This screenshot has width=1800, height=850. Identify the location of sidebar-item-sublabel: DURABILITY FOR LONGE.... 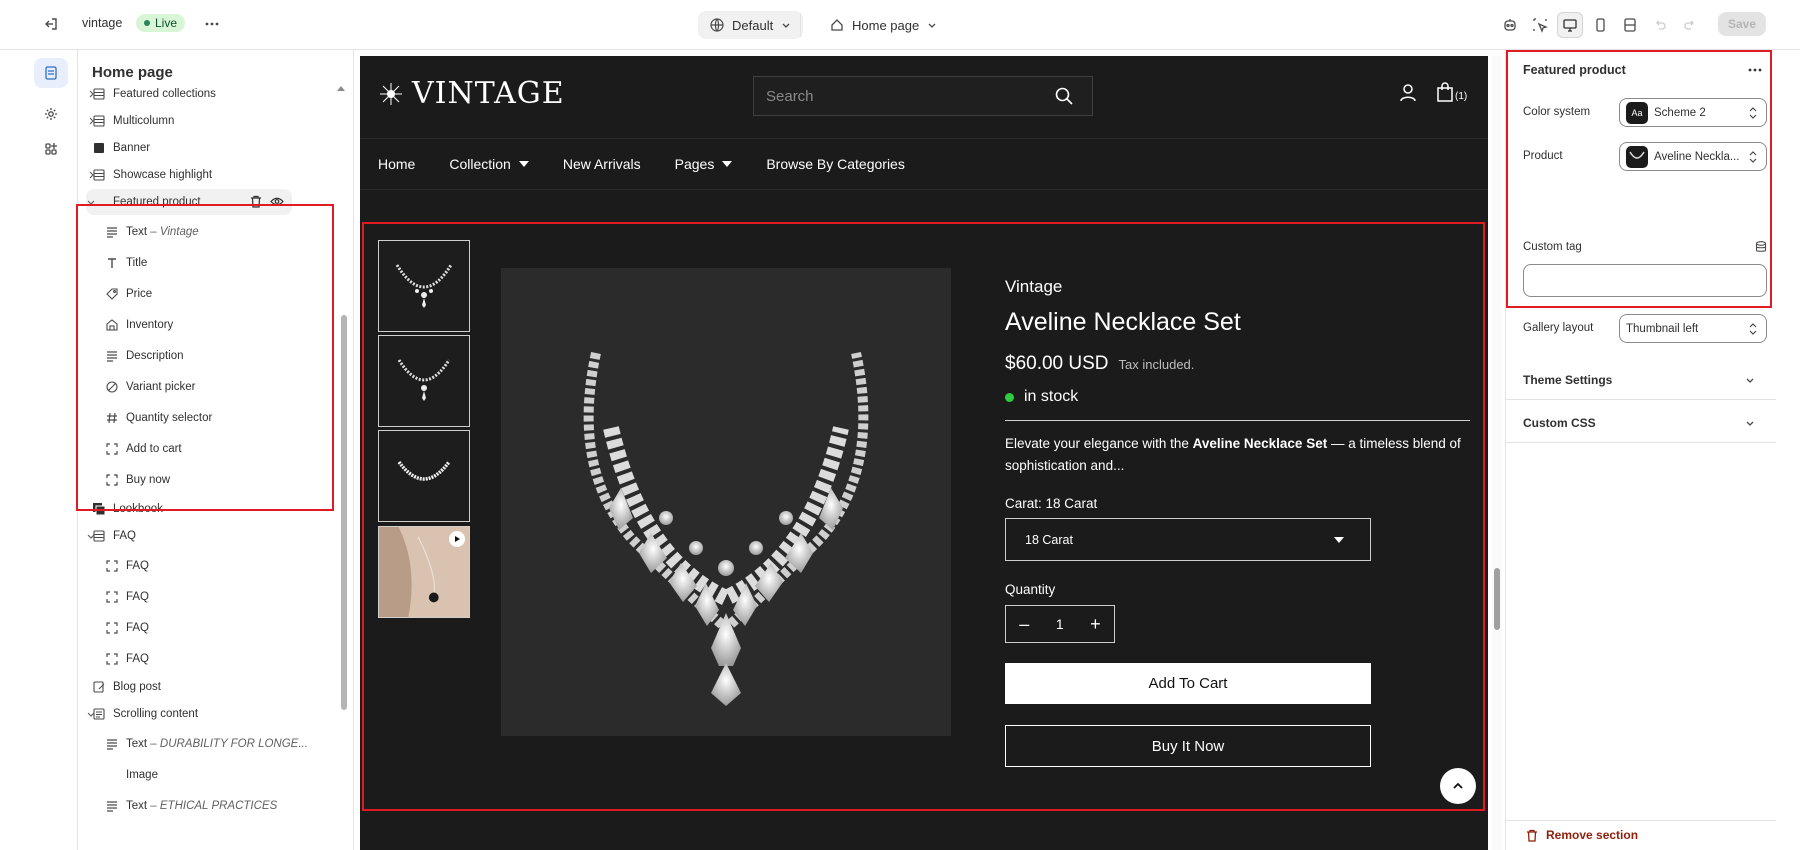
(233, 744).